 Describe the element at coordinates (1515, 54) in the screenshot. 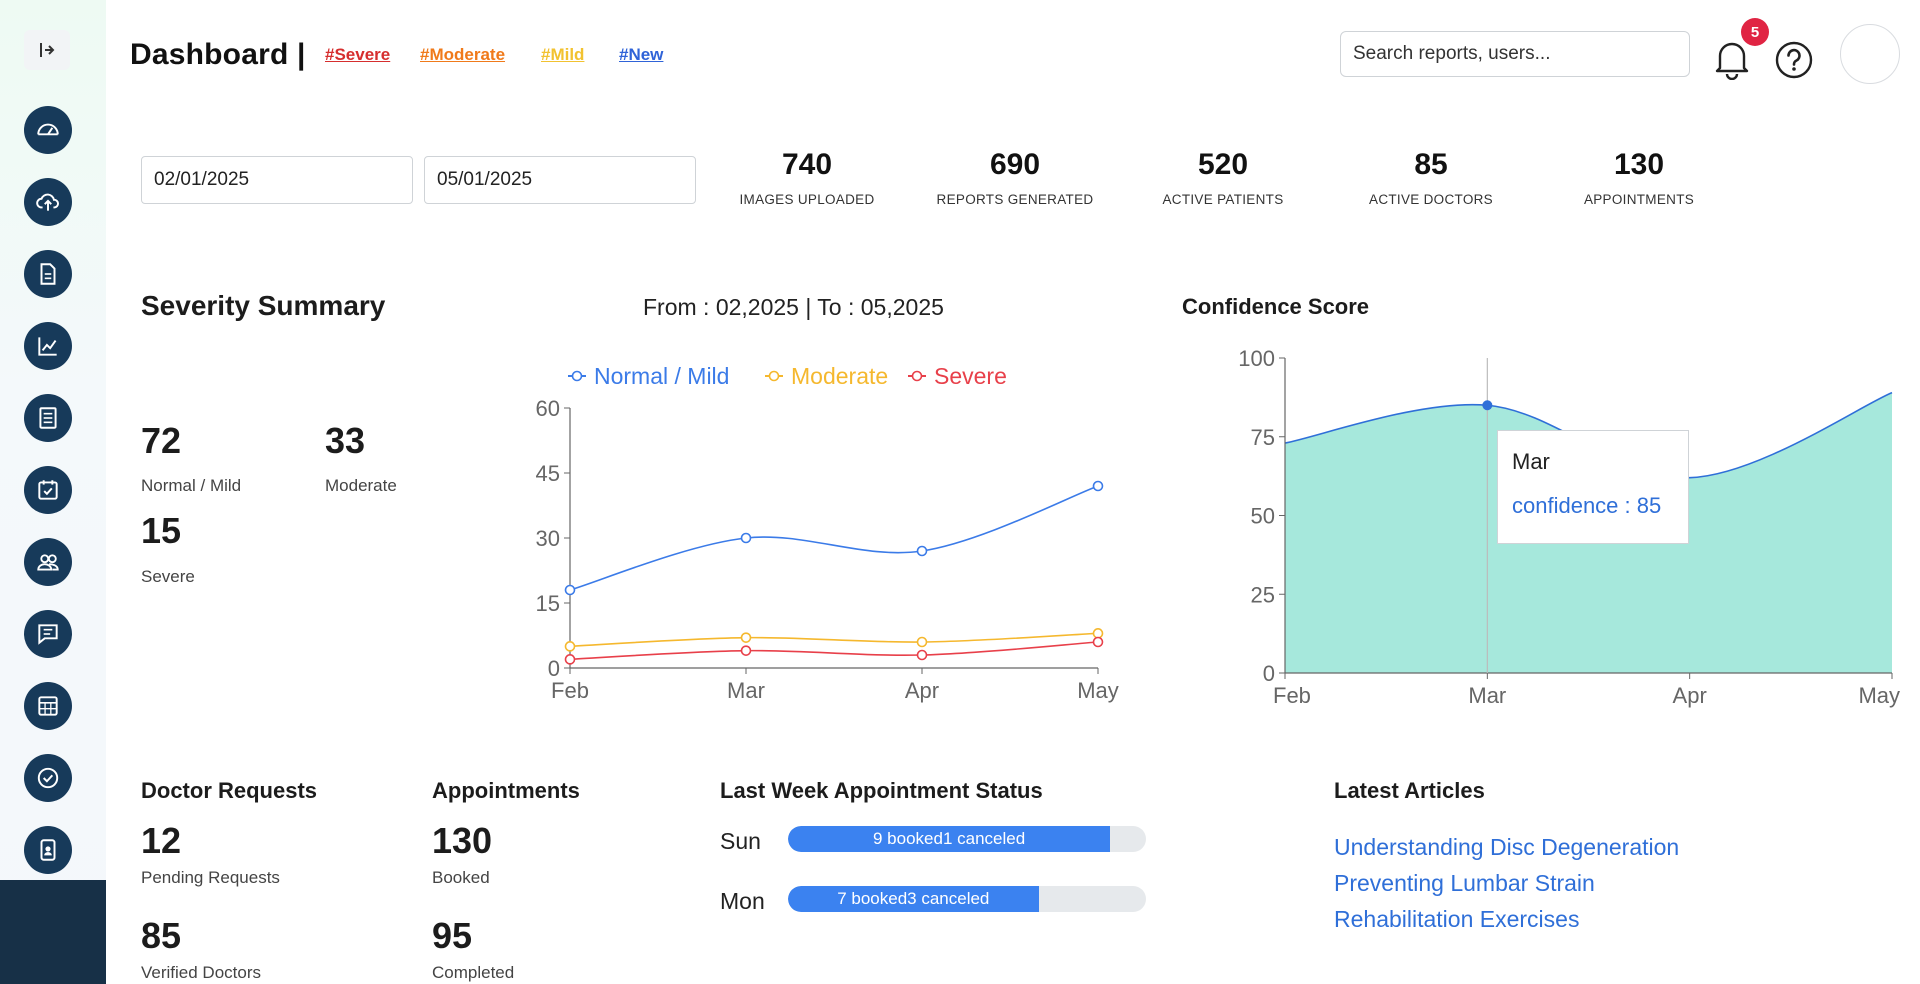

I see `search-input` at that location.